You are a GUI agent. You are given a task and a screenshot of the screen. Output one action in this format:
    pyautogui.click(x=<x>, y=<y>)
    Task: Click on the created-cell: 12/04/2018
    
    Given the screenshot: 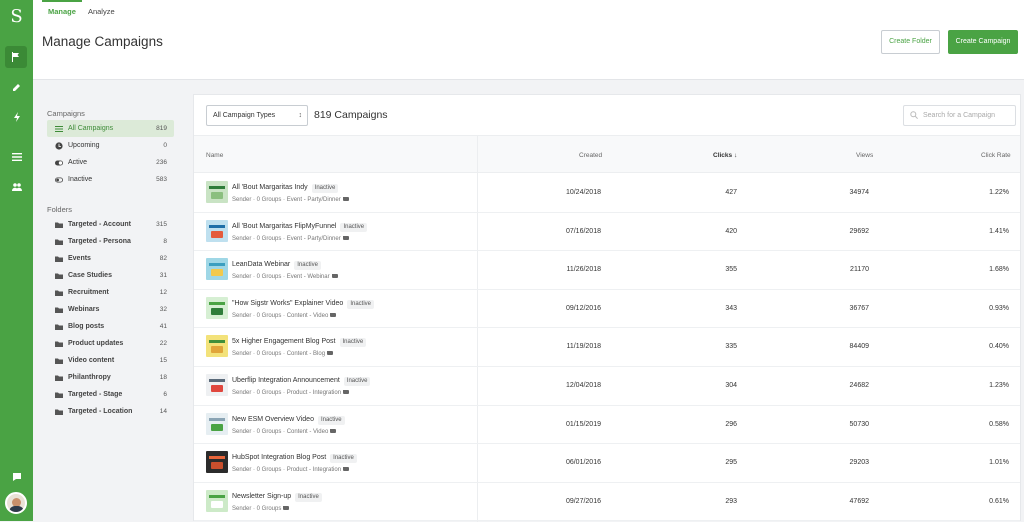 What is the action you would take?
    pyautogui.click(x=583, y=385)
    